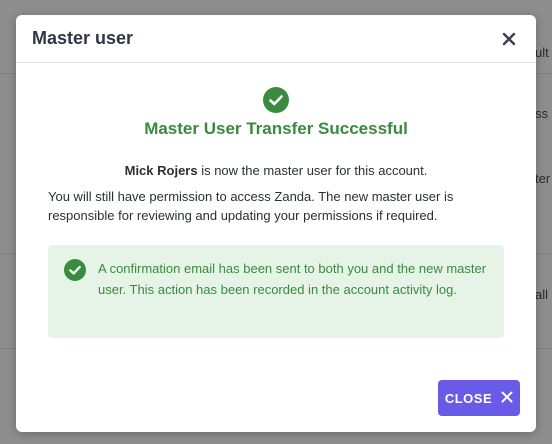 This screenshot has height=444, width=552. What do you see at coordinates (542, 294) in the screenshot?
I see `background-text: all` at bounding box center [542, 294].